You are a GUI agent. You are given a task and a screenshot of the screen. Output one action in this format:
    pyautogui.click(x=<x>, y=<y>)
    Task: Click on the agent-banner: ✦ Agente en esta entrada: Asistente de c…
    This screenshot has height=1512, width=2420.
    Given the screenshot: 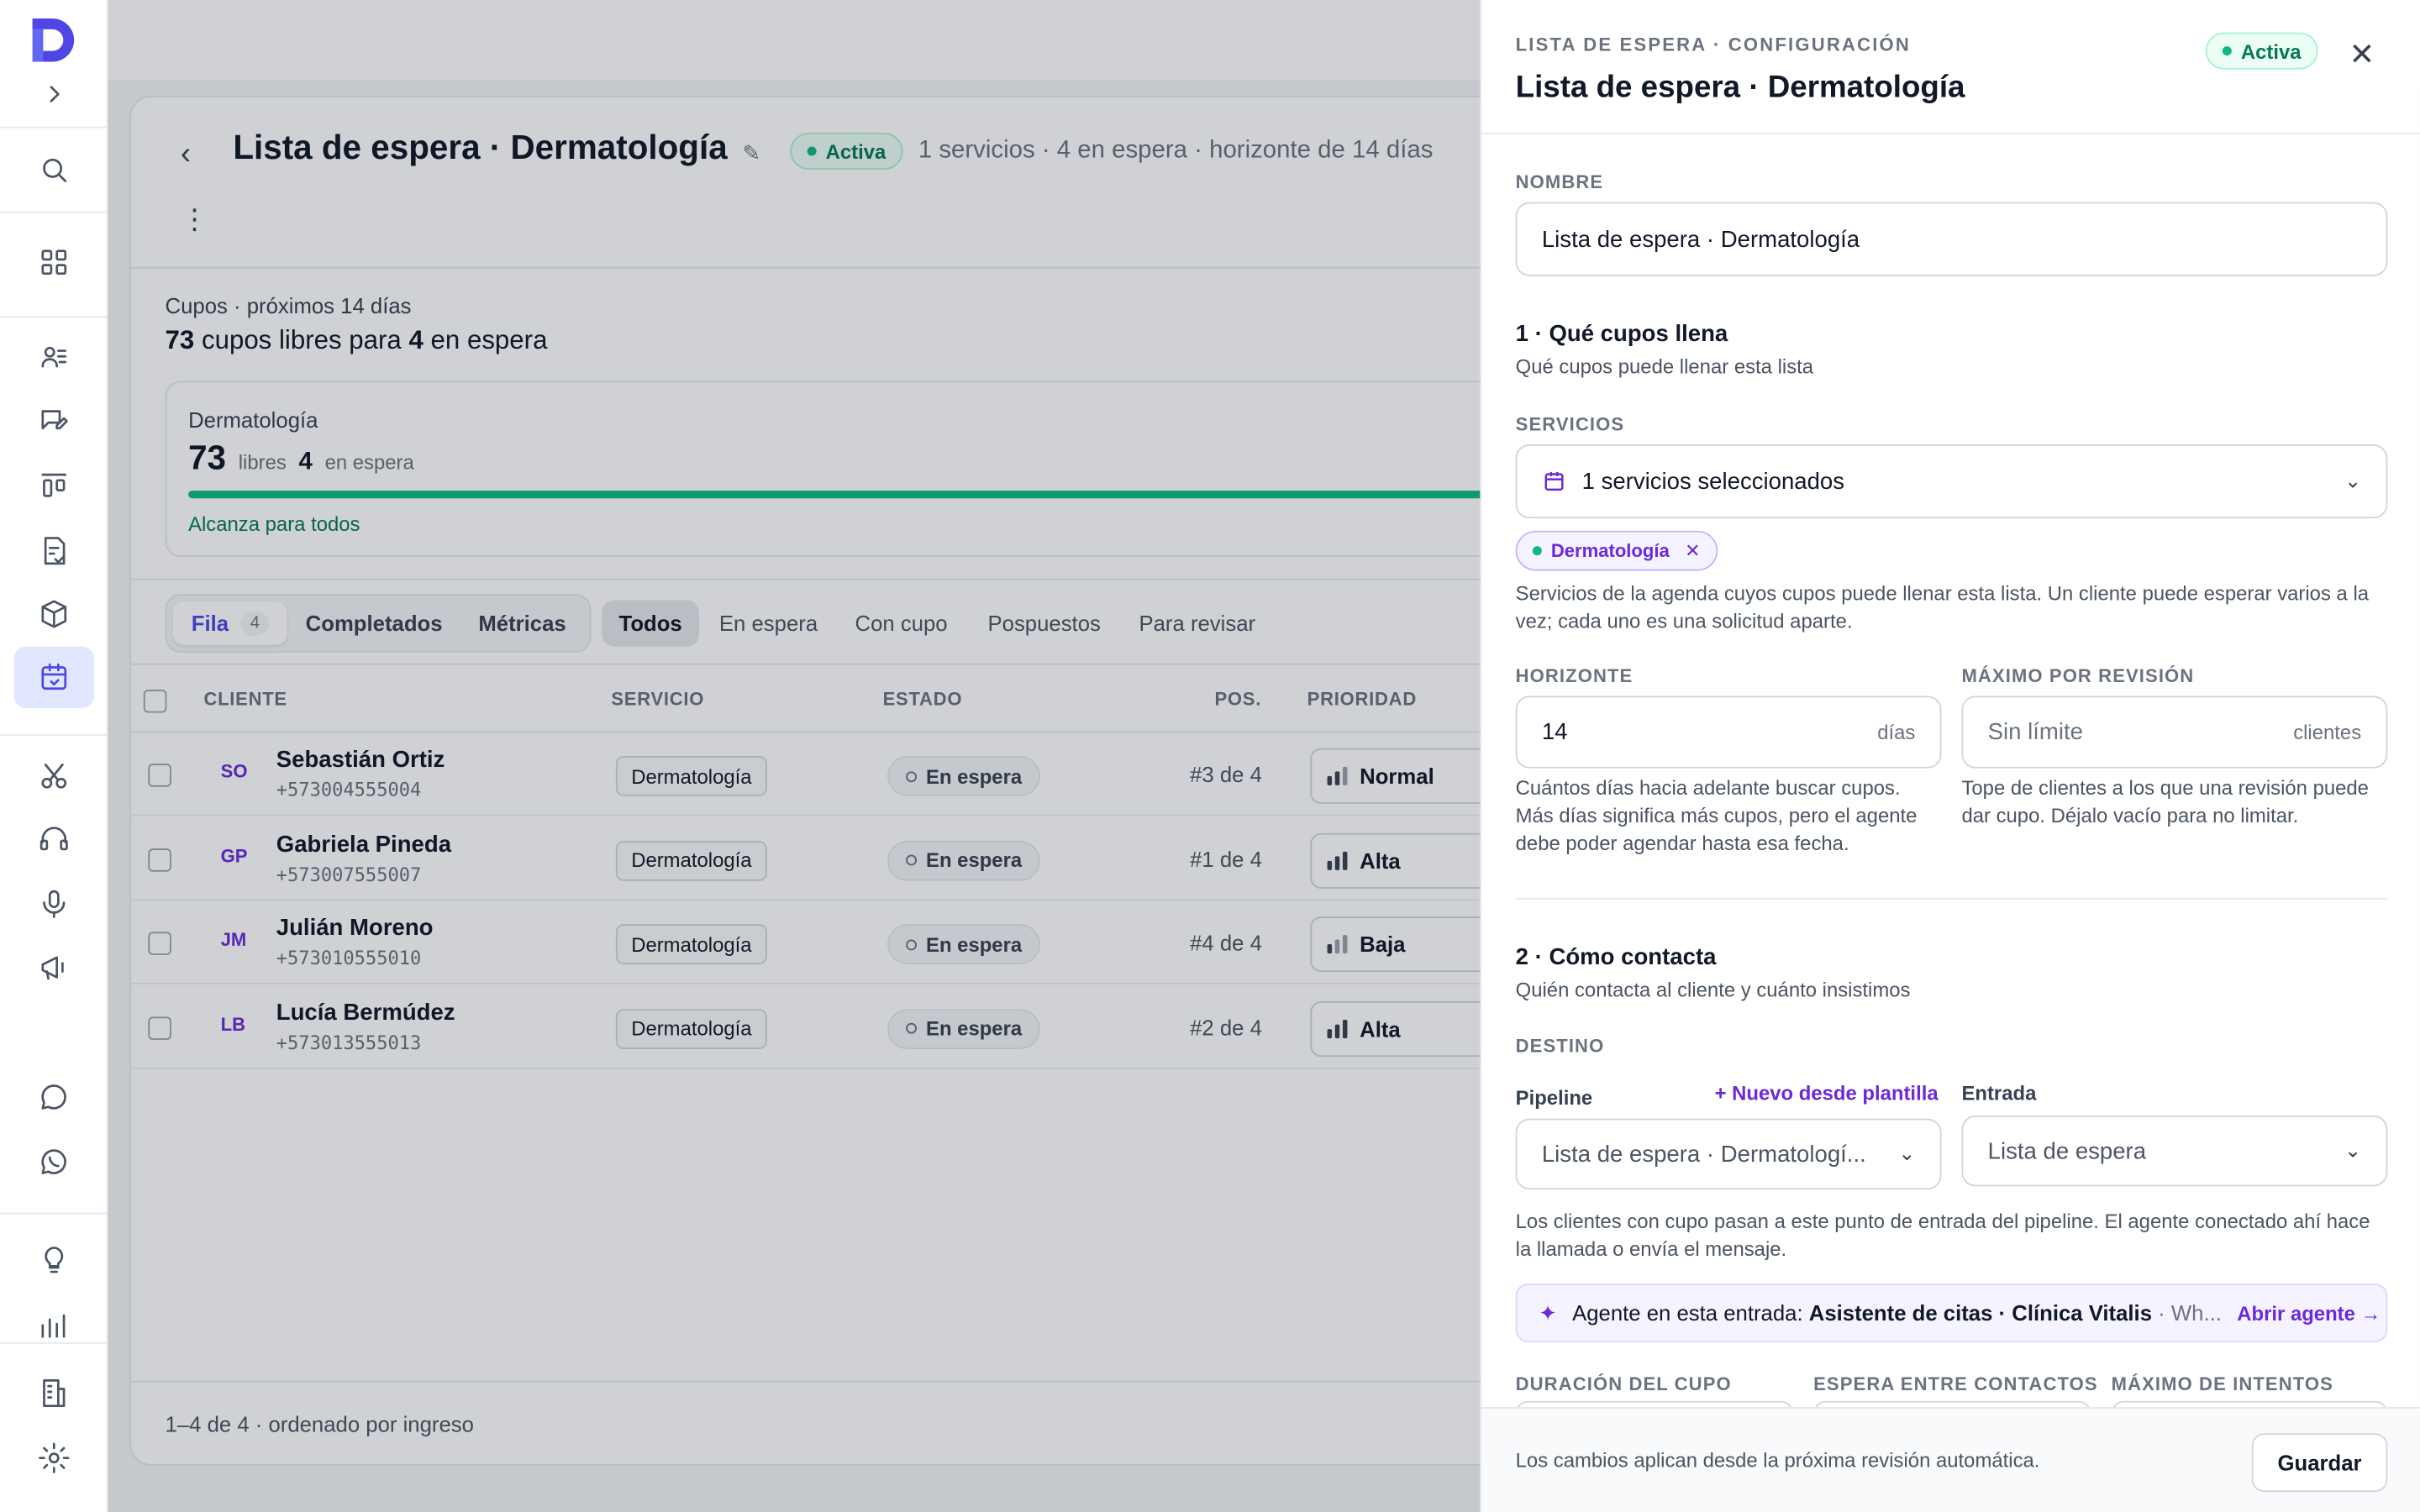 What is the action you would take?
    pyautogui.click(x=1951, y=1313)
    